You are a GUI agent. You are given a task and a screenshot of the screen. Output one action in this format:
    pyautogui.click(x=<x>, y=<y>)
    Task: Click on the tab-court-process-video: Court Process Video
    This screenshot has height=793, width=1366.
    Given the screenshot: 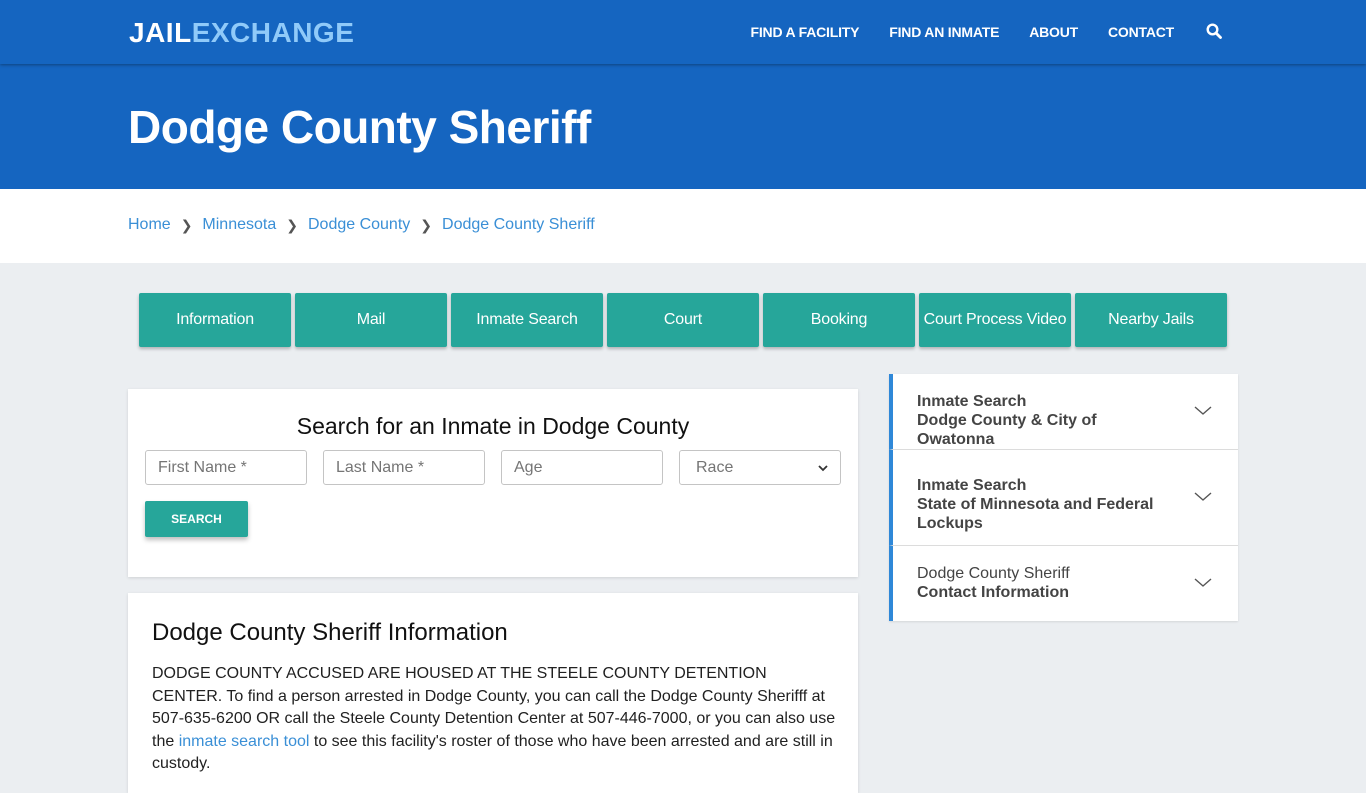 What is the action you would take?
    pyautogui.click(x=995, y=320)
    